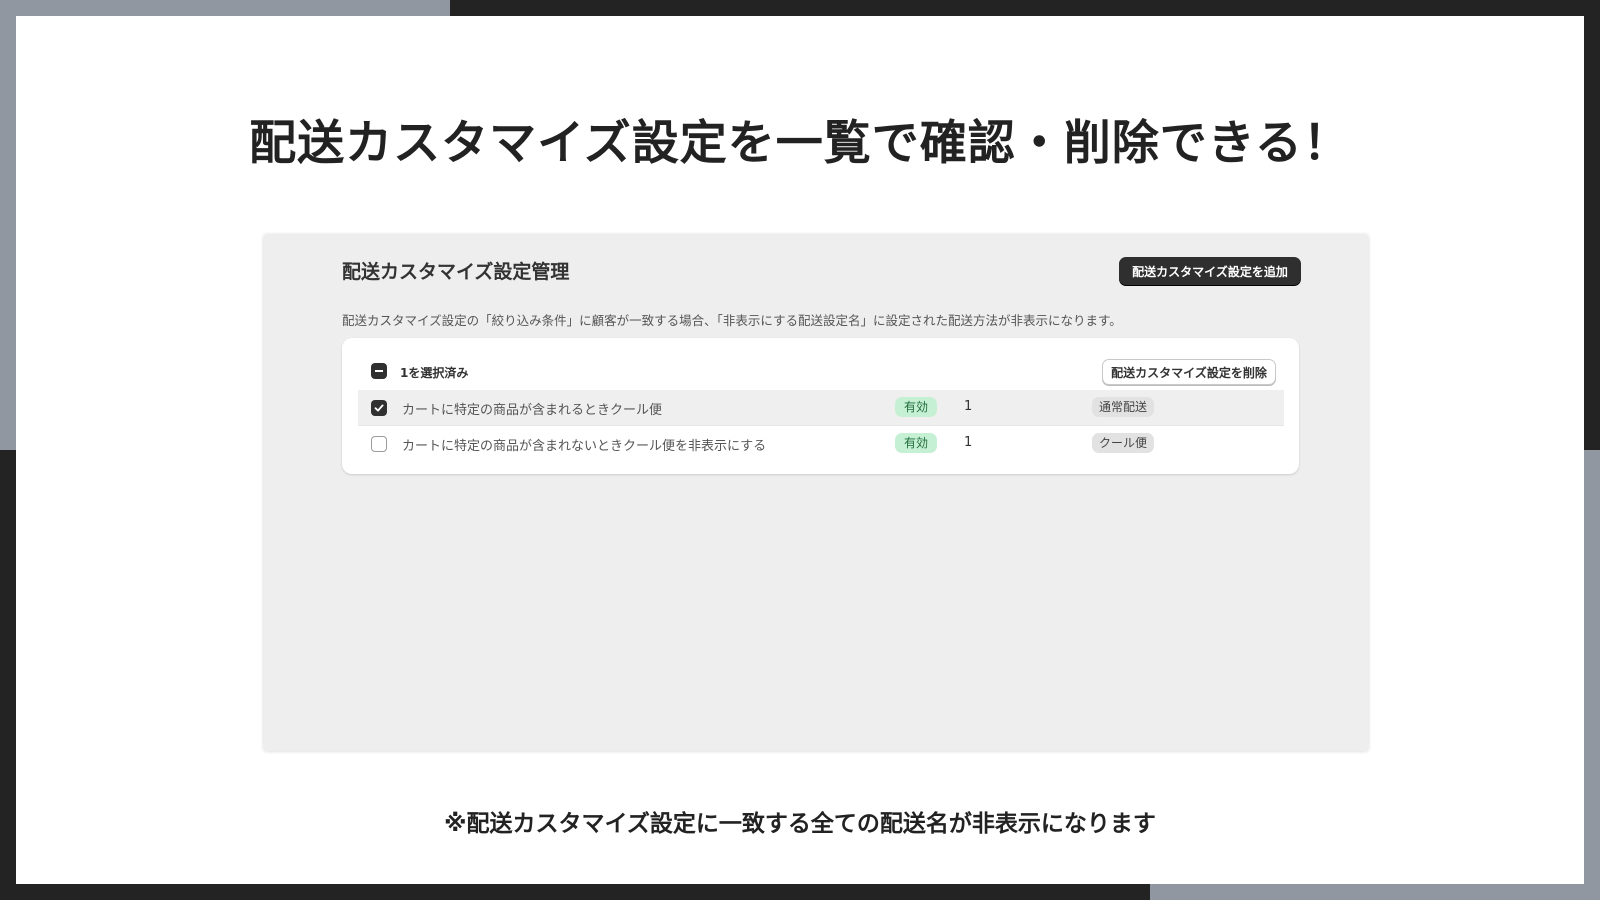 The image size is (1600, 900). Describe the element at coordinates (379, 371) in the screenshot. I see `indeterminate-checkbox-icon` at that location.